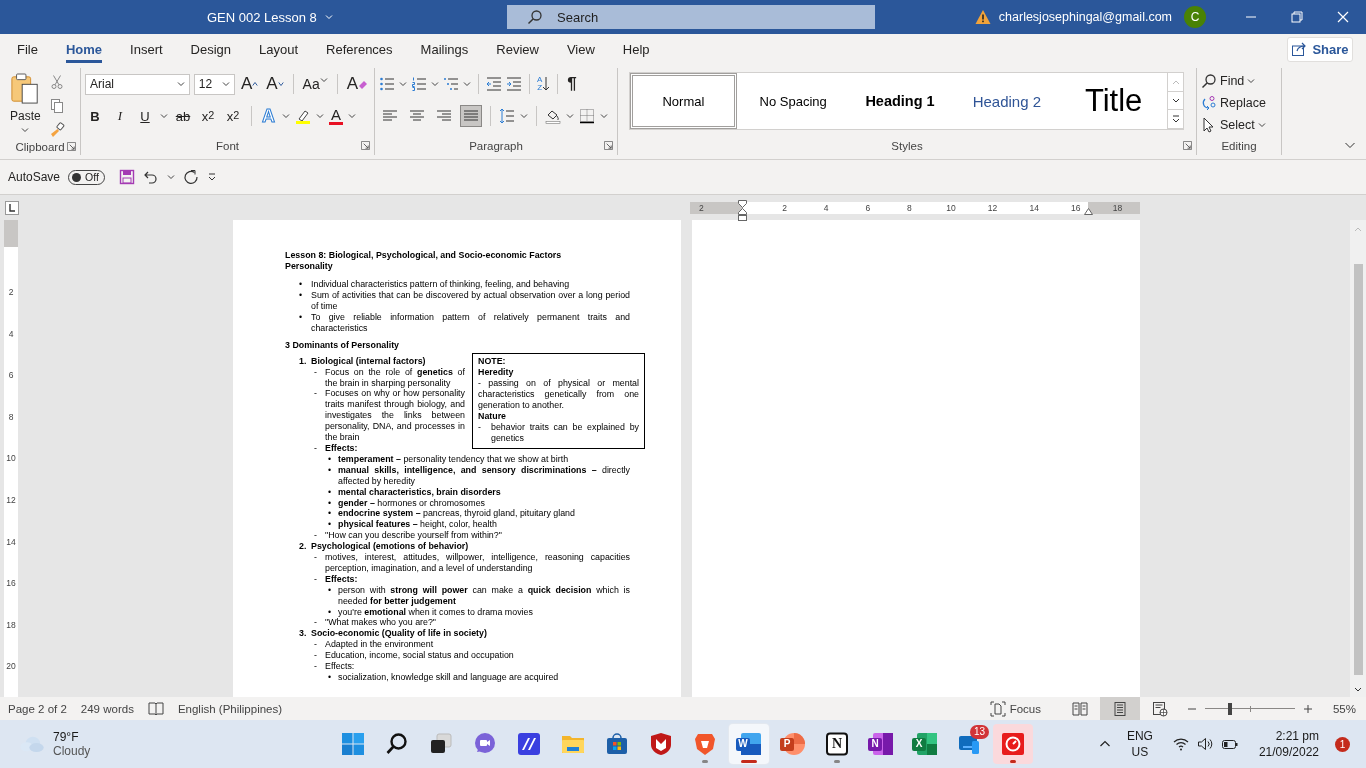 This screenshot has width=1366, height=768. I want to click on taskbar-button: 13, so click(969, 744).